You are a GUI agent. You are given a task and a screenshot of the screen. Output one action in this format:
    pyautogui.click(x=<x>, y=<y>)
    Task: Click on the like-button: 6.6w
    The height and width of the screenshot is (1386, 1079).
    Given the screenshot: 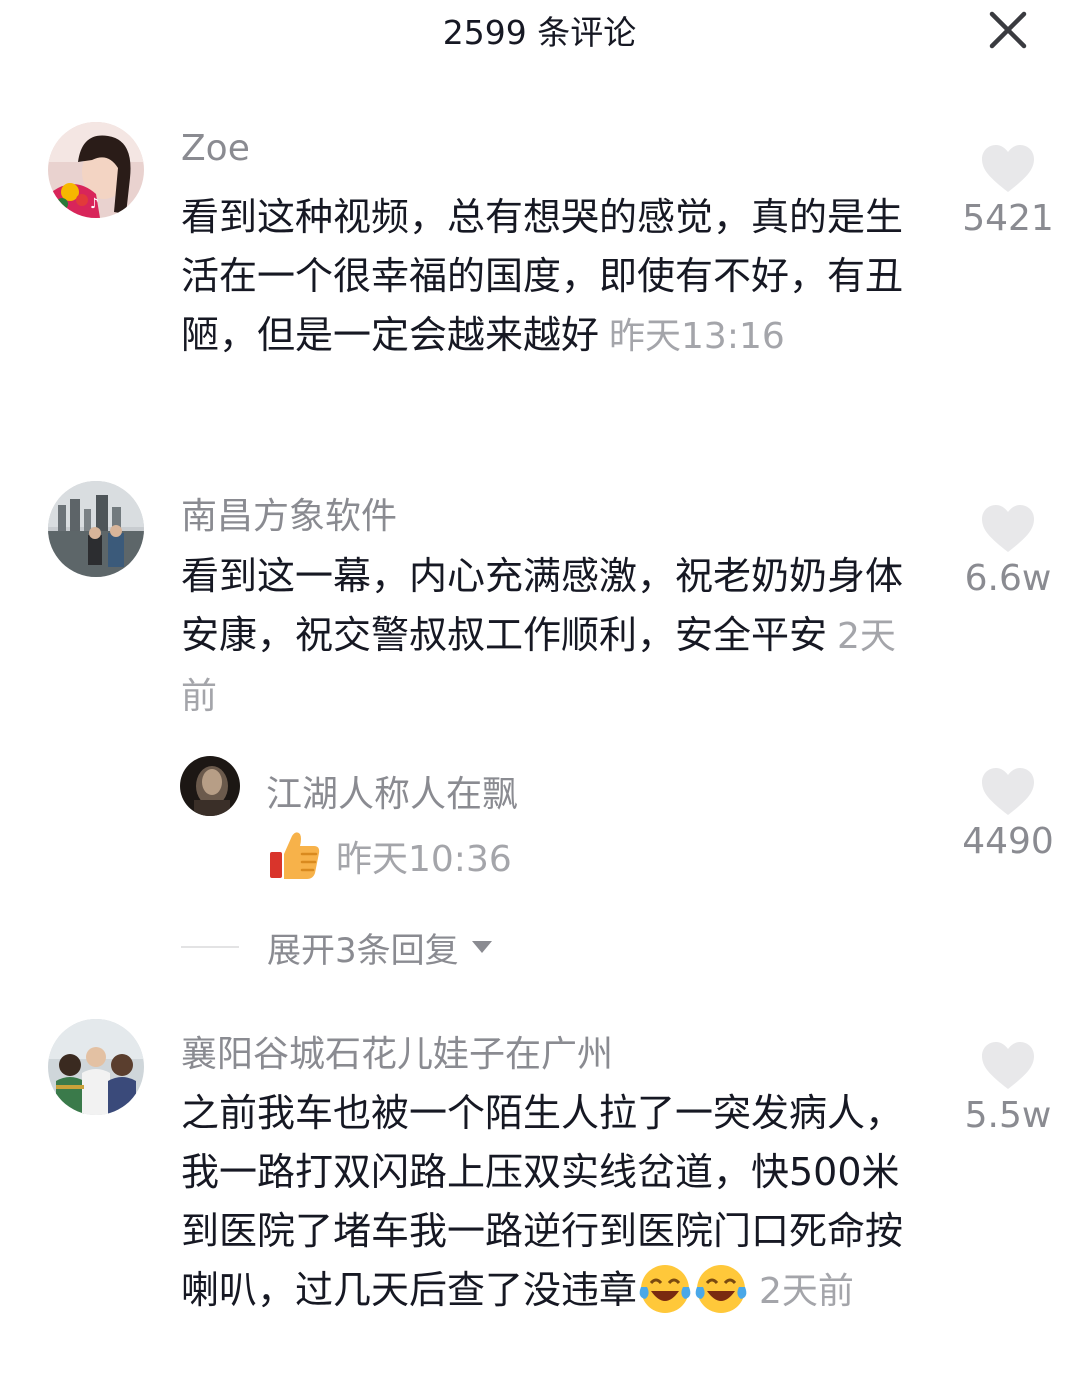 What is the action you would take?
    pyautogui.click(x=1008, y=551)
    